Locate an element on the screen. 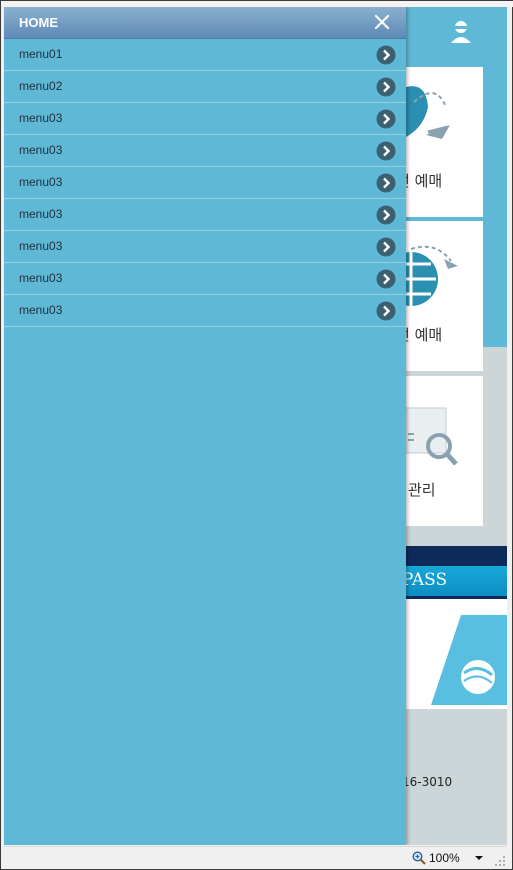 This screenshot has width=513, height=870. zoom-icon is located at coordinates (419, 858).